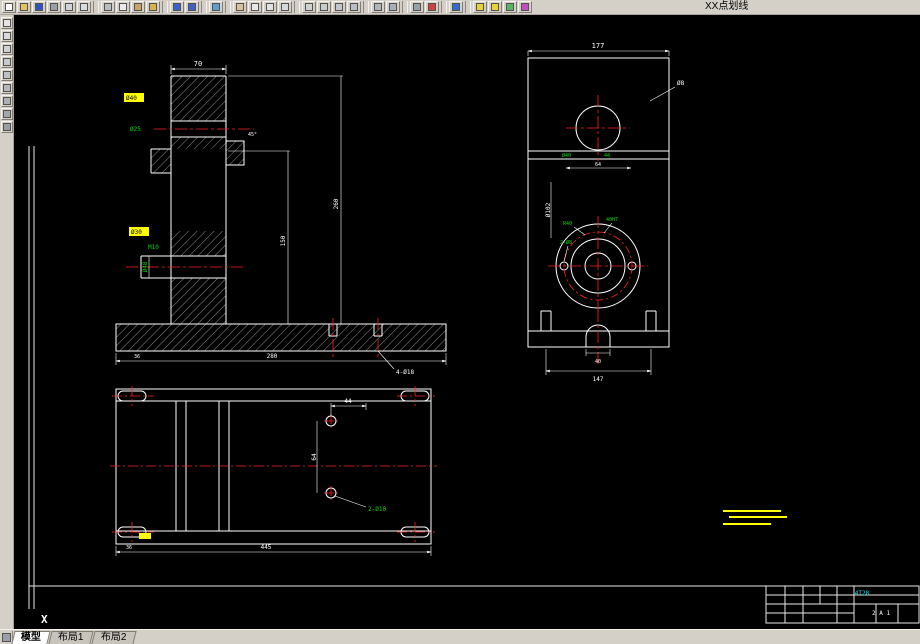 The height and width of the screenshot is (644, 920). I want to click on area-icon, so click(393, 7).